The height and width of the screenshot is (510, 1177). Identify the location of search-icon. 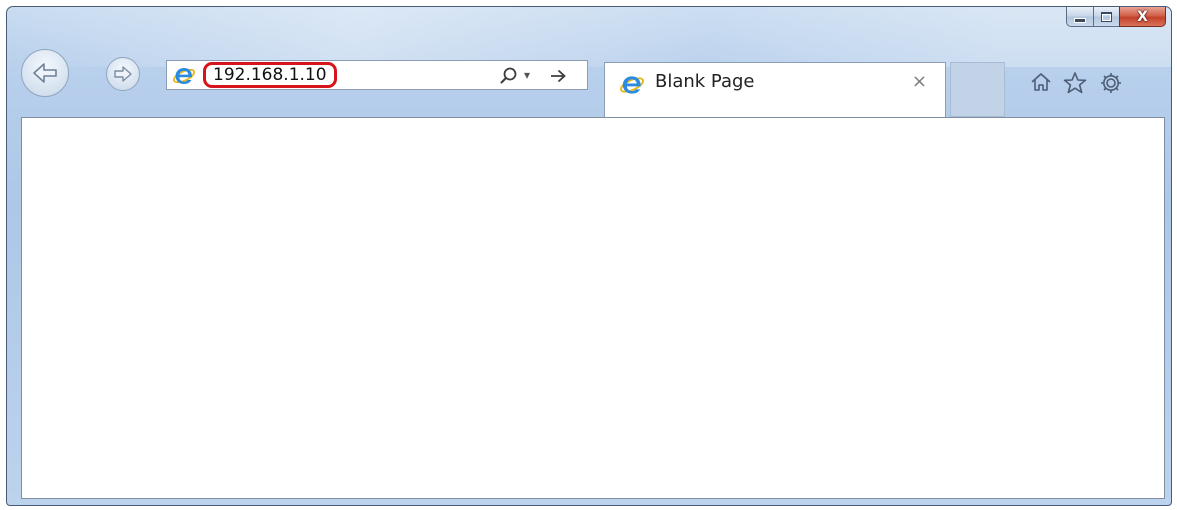
(509, 78).